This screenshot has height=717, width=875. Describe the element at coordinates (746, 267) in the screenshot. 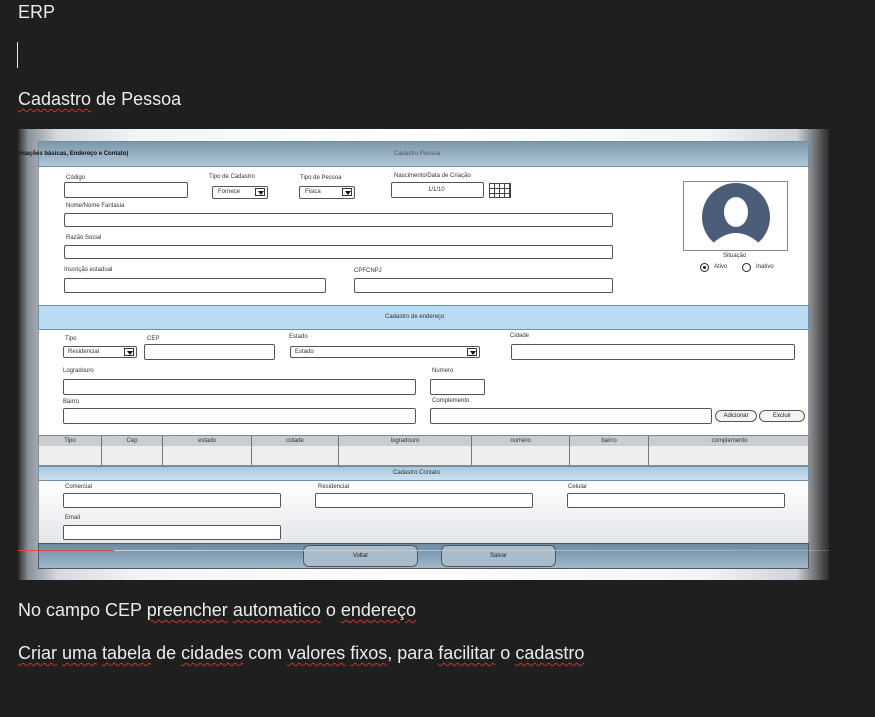

I see `inativo-radio` at that location.